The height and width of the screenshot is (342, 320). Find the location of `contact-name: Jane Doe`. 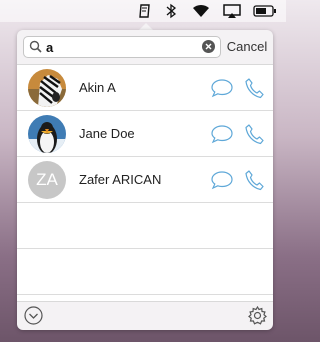

contact-name: Jane Doe is located at coordinates (107, 133).